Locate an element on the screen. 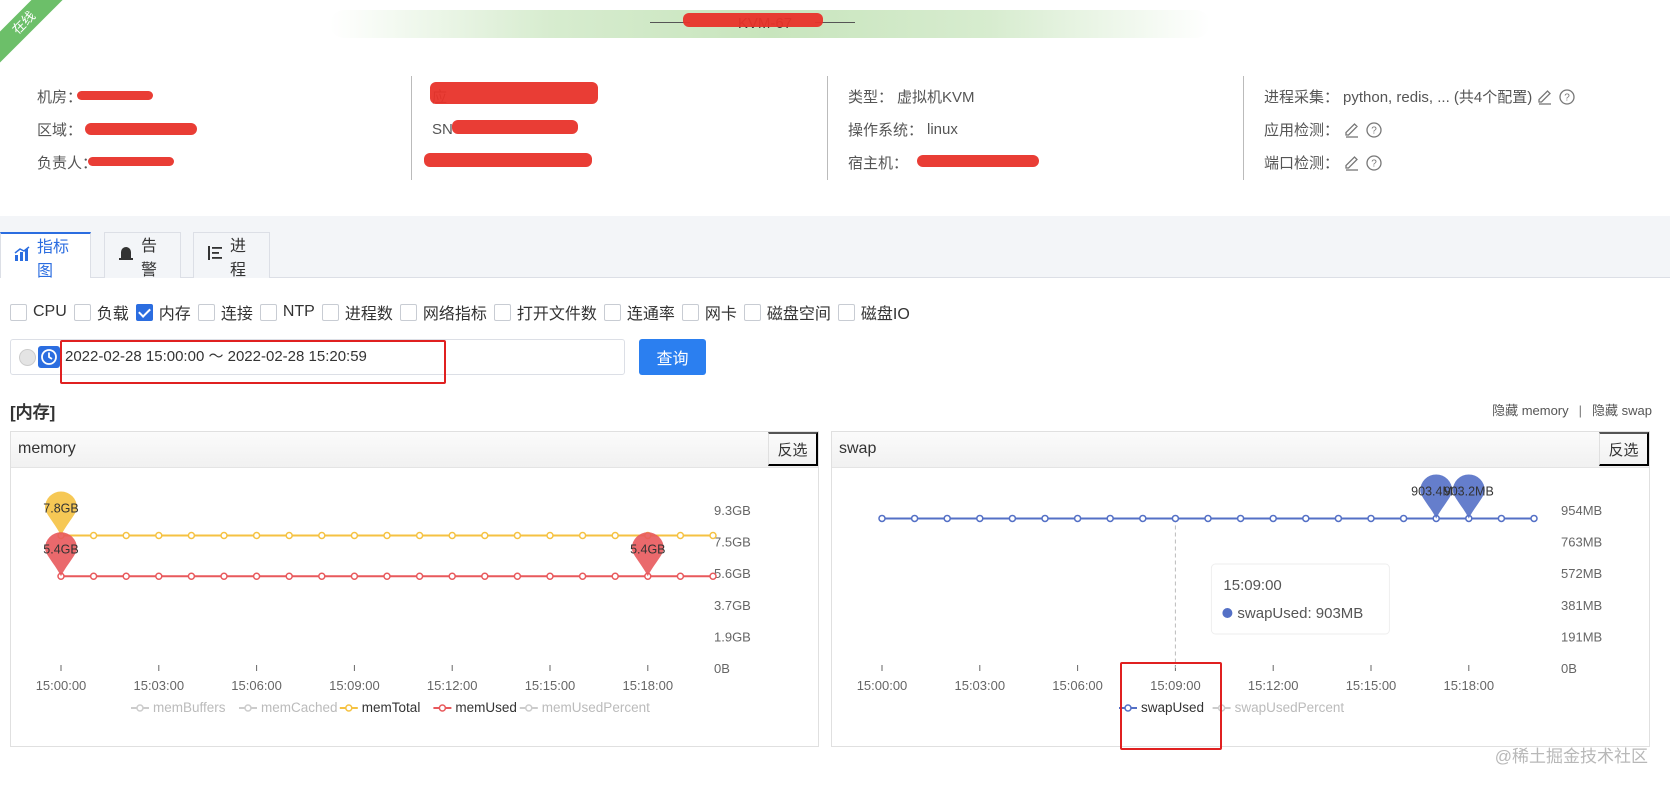  info-label-hypervisor: 宿主机： is located at coordinates (878, 163).